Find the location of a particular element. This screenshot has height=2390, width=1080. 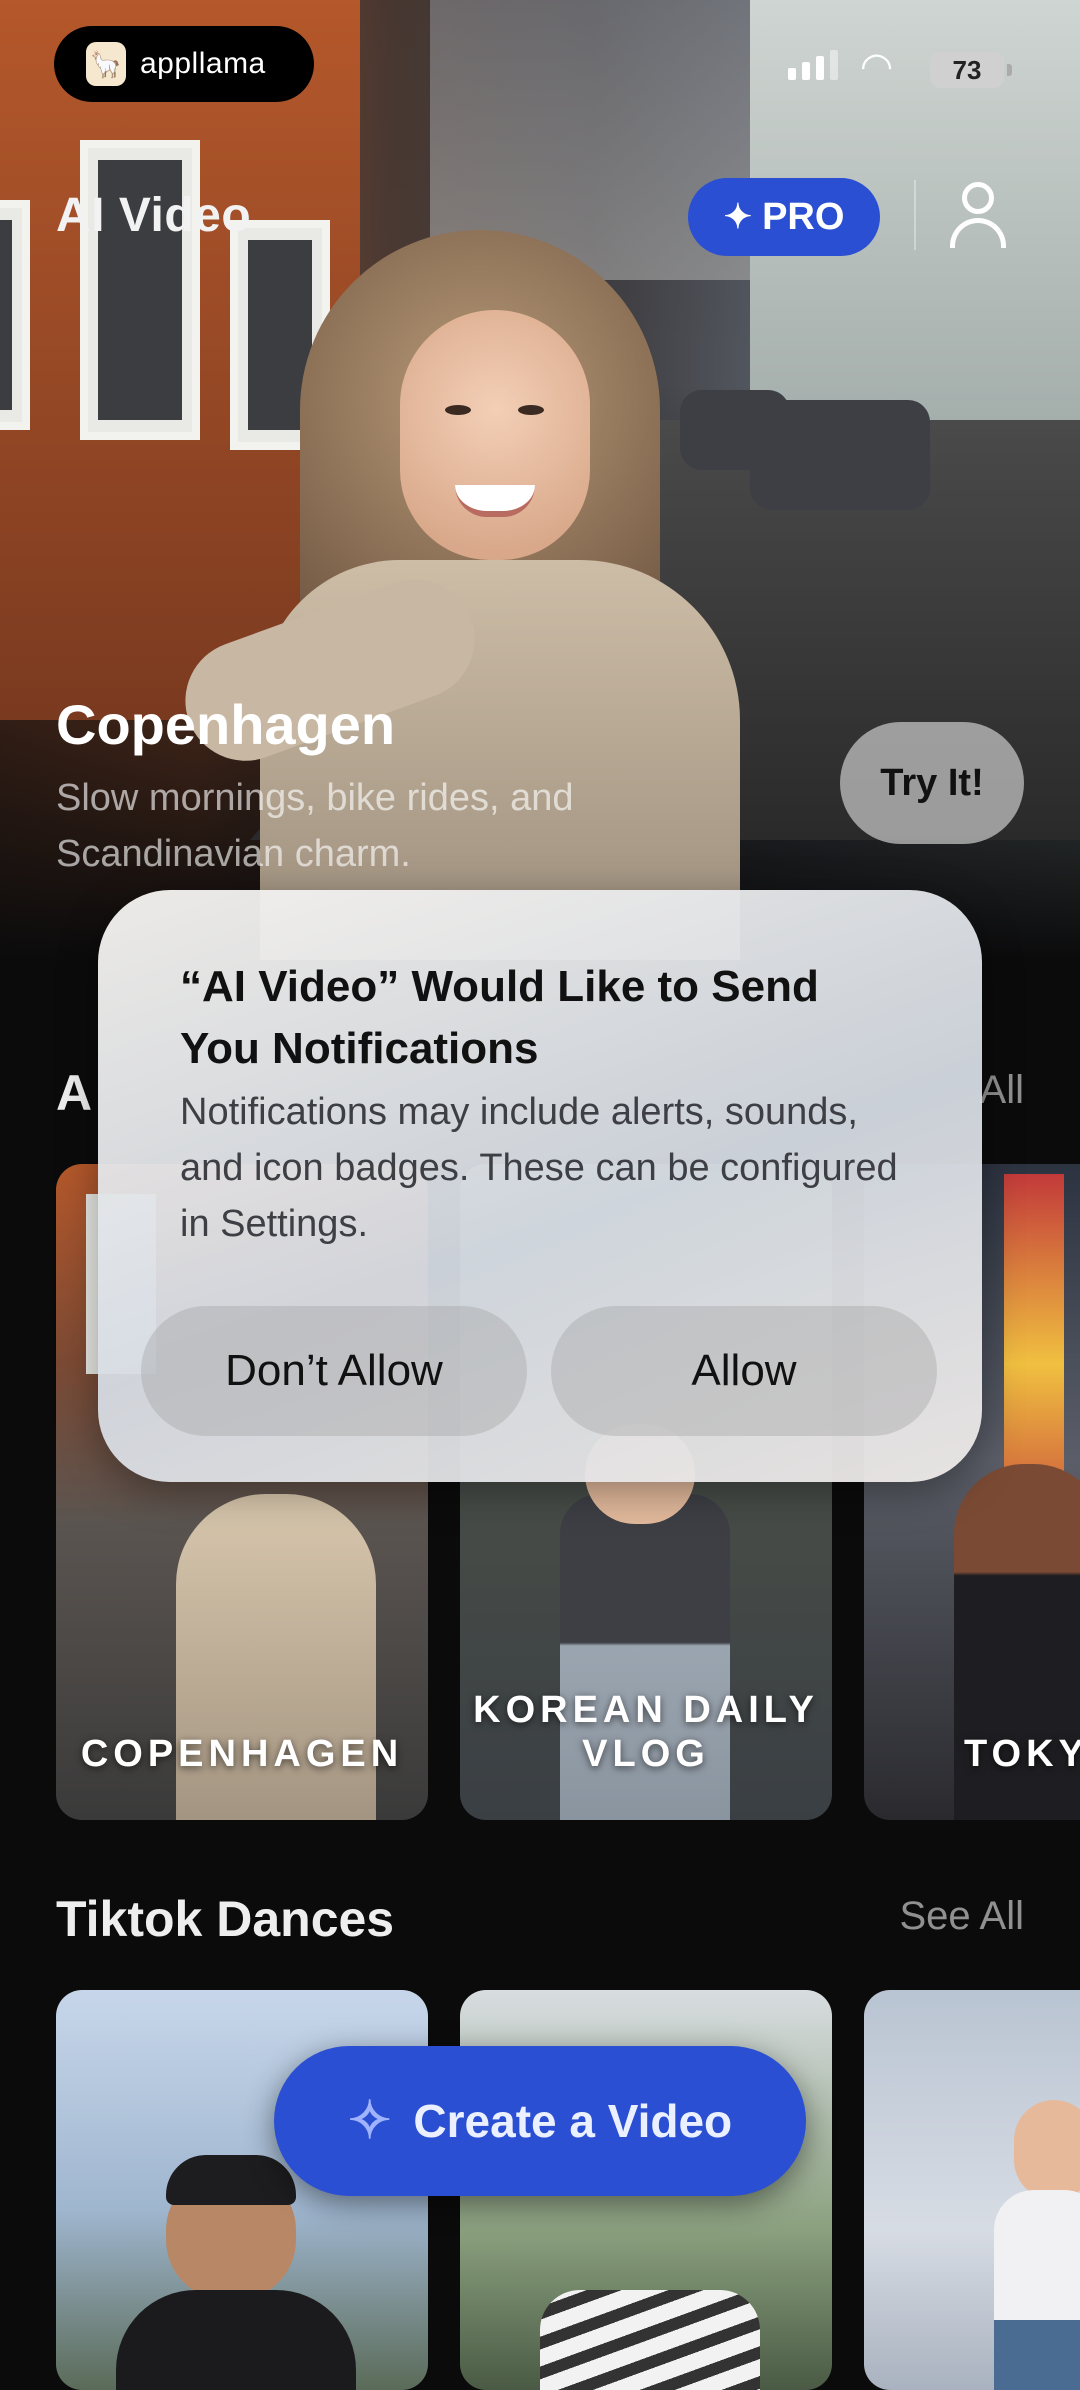

section-title: A is located at coordinates (74, 1093).